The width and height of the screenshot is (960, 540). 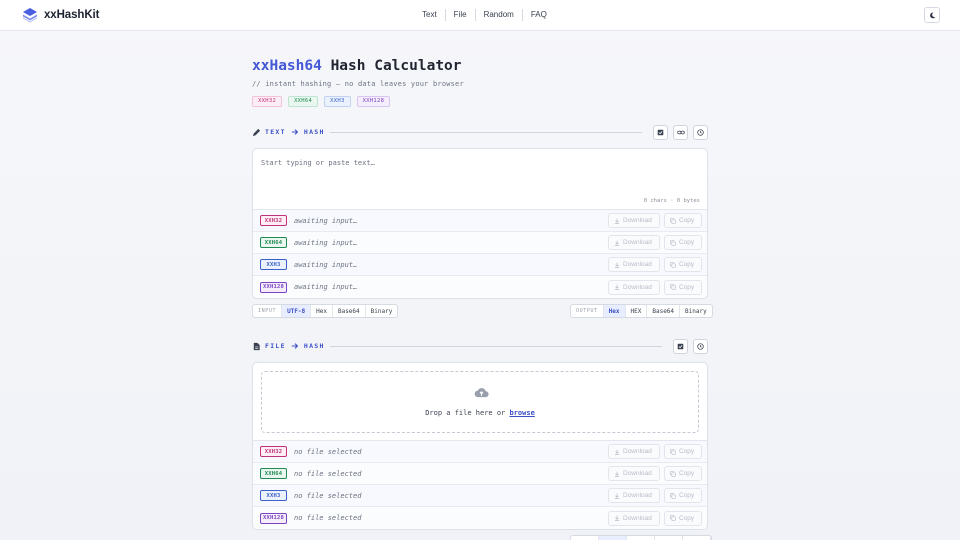 I want to click on algo-tag-xxh32: XXH32, so click(x=273, y=220).